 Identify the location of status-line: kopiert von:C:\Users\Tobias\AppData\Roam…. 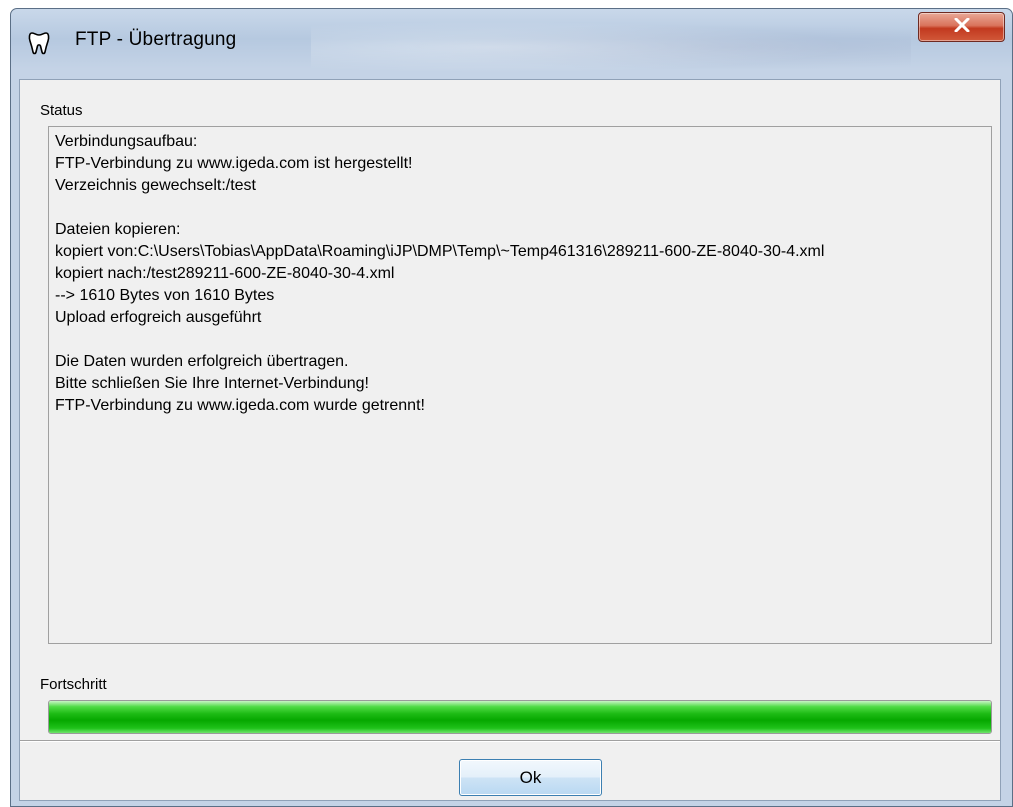
(440, 251).